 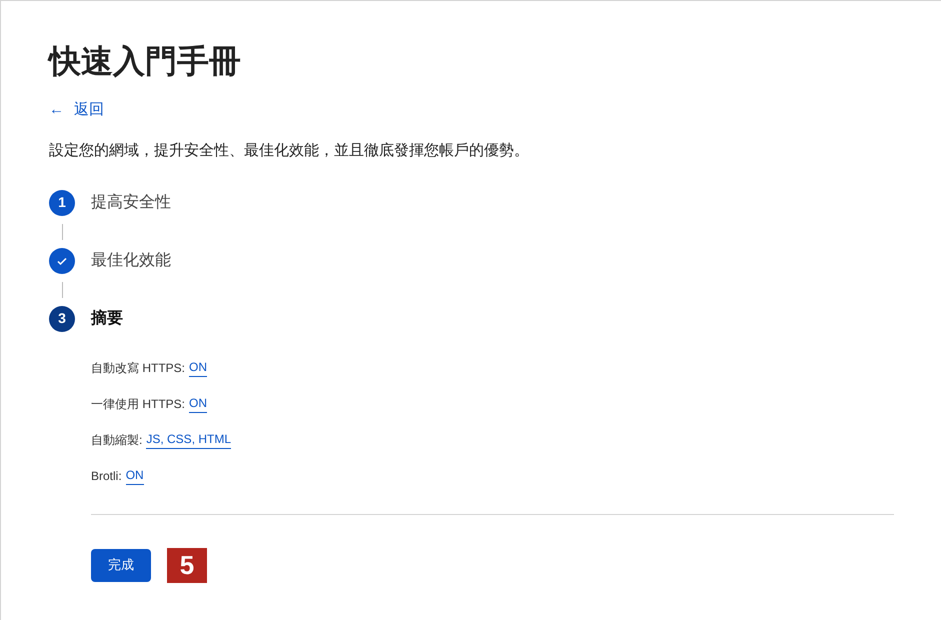 I want to click on setting-label: 自動縮製:, so click(x=116, y=440).